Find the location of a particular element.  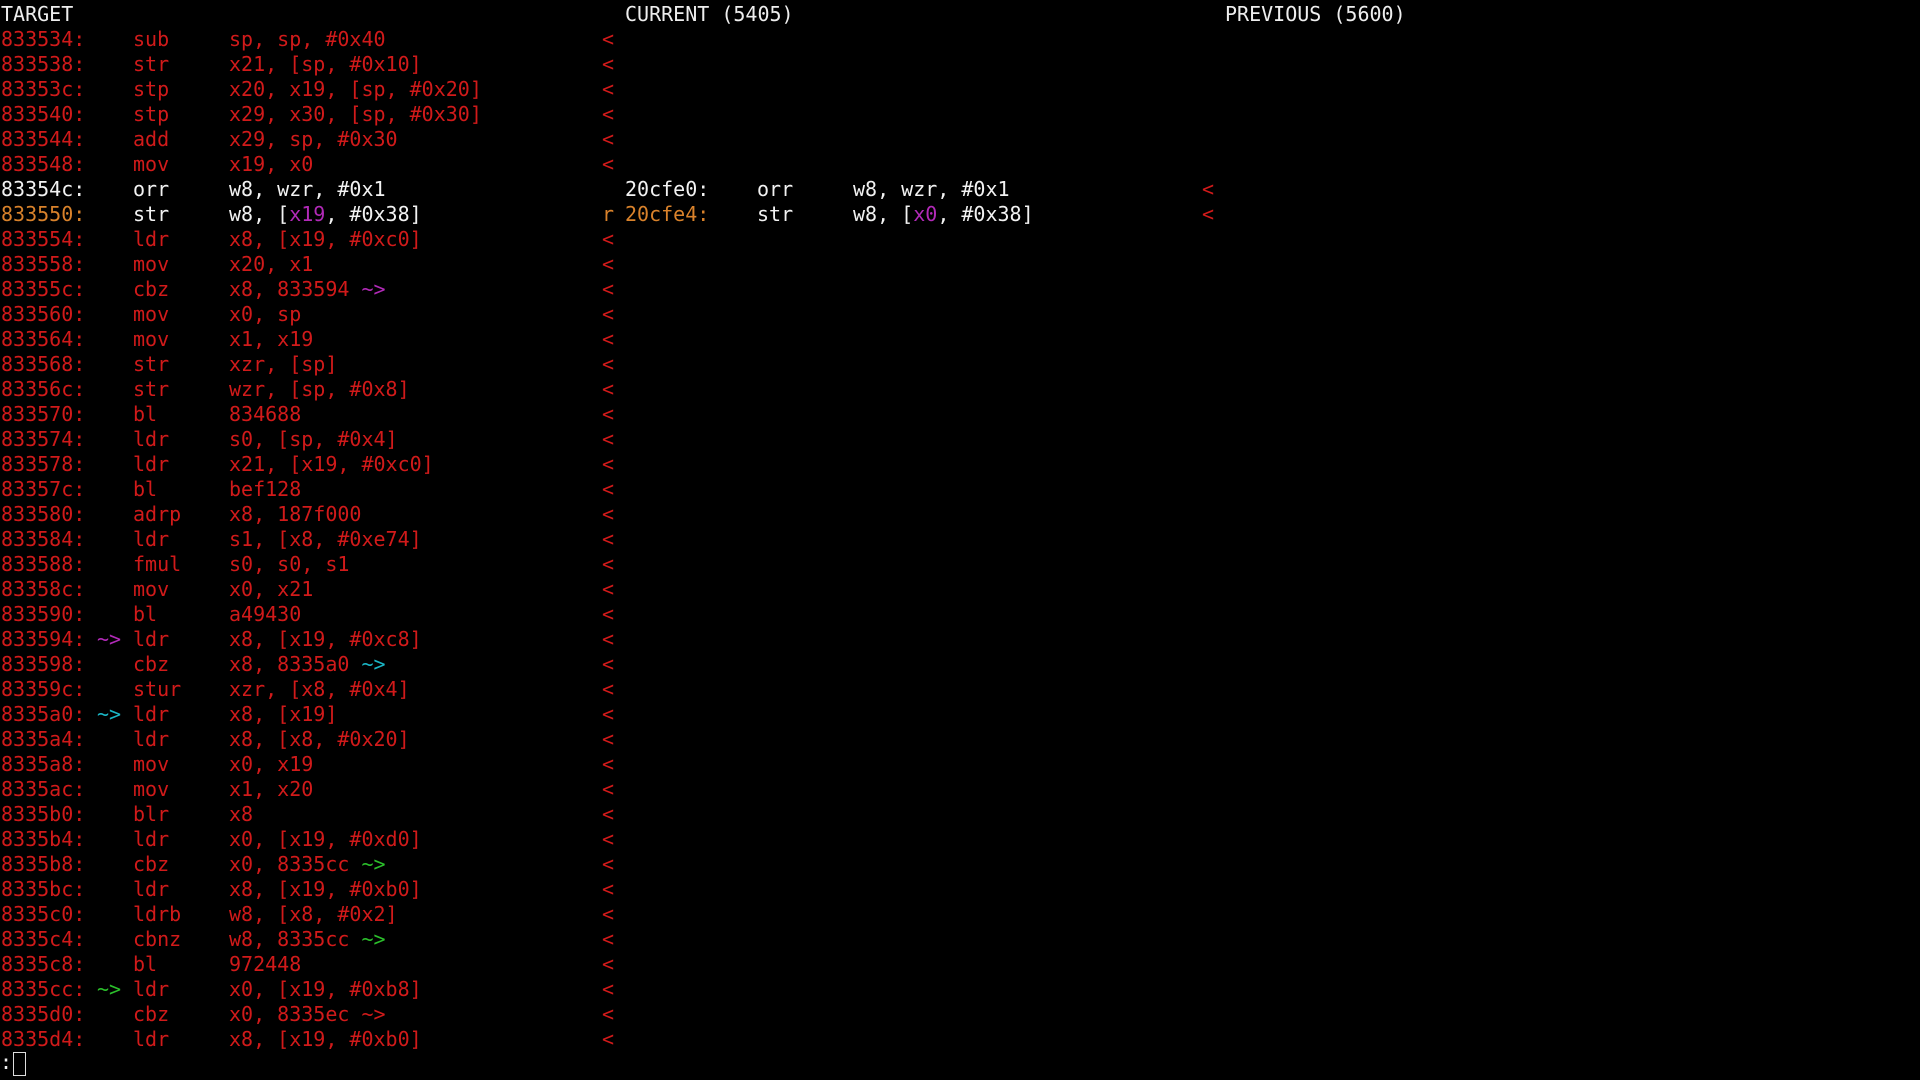

target-row: 833580: adrp x8, 187f000 < is located at coordinates (310, 514).